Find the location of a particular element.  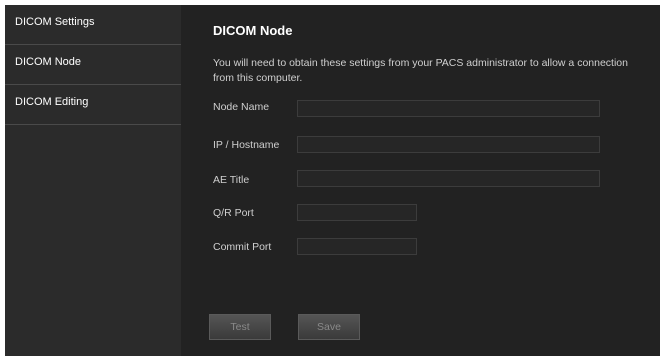

commit-port-label: Commit Port is located at coordinates (242, 247).